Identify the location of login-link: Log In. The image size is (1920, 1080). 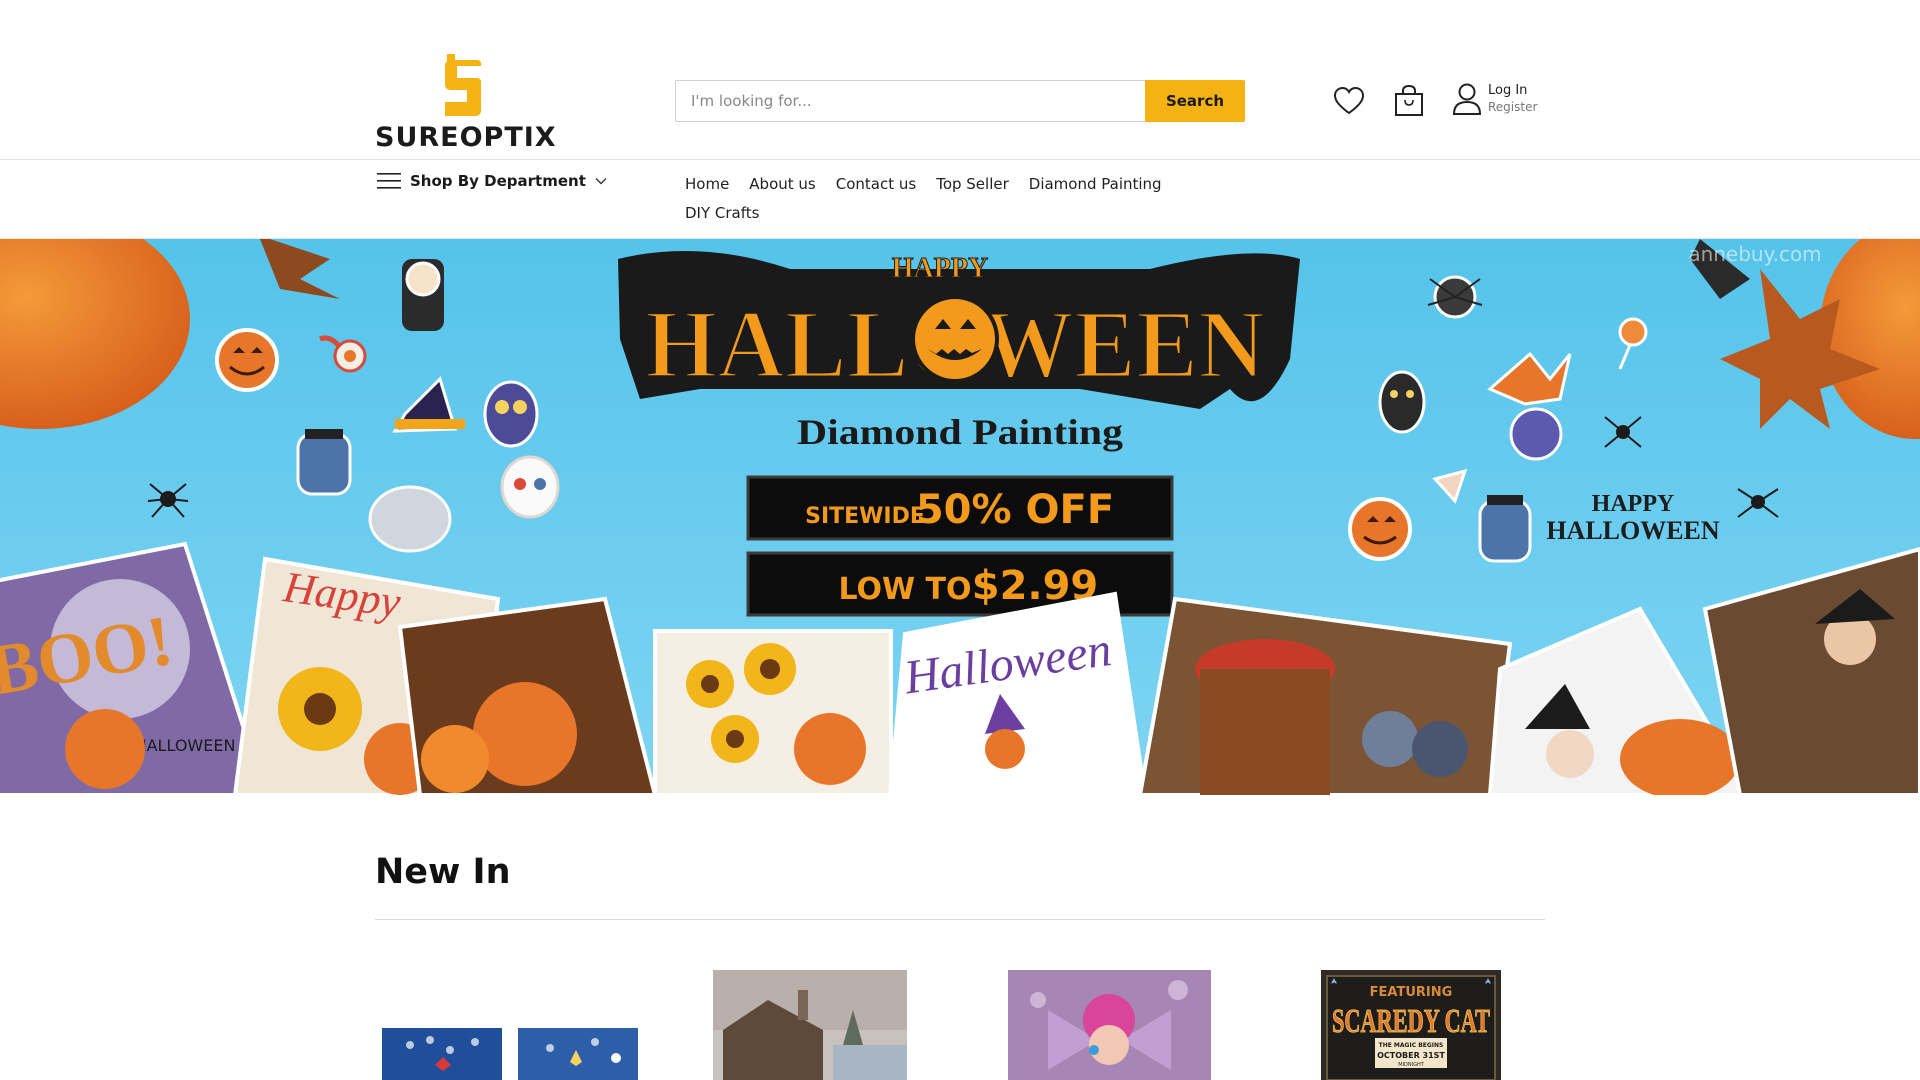
(1512, 91).